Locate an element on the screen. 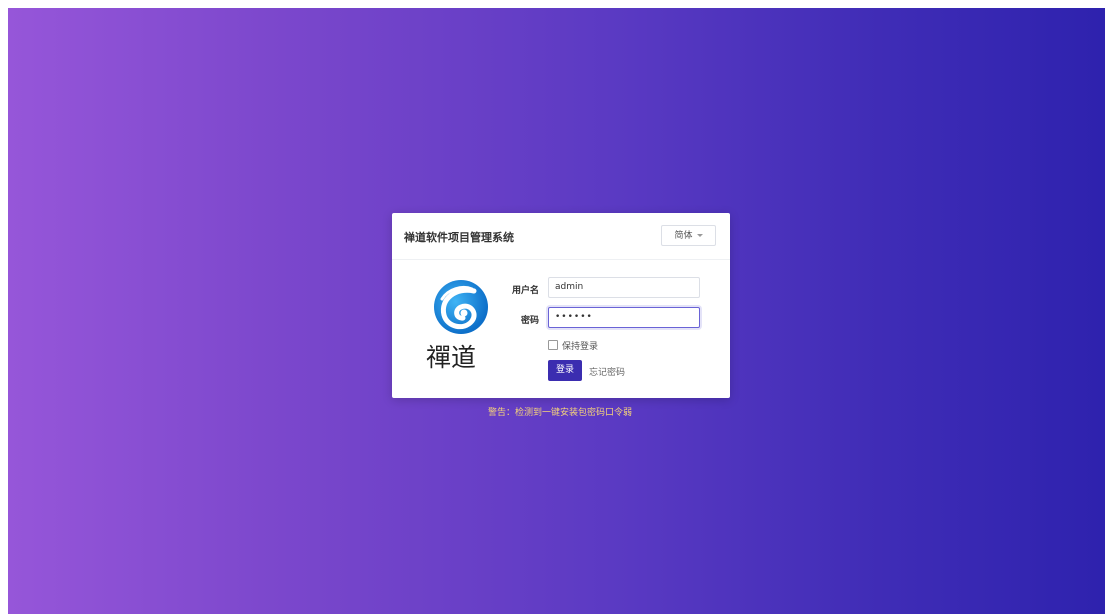 This screenshot has width=1105, height=614. login-button: 登录 is located at coordinates (565, 370).